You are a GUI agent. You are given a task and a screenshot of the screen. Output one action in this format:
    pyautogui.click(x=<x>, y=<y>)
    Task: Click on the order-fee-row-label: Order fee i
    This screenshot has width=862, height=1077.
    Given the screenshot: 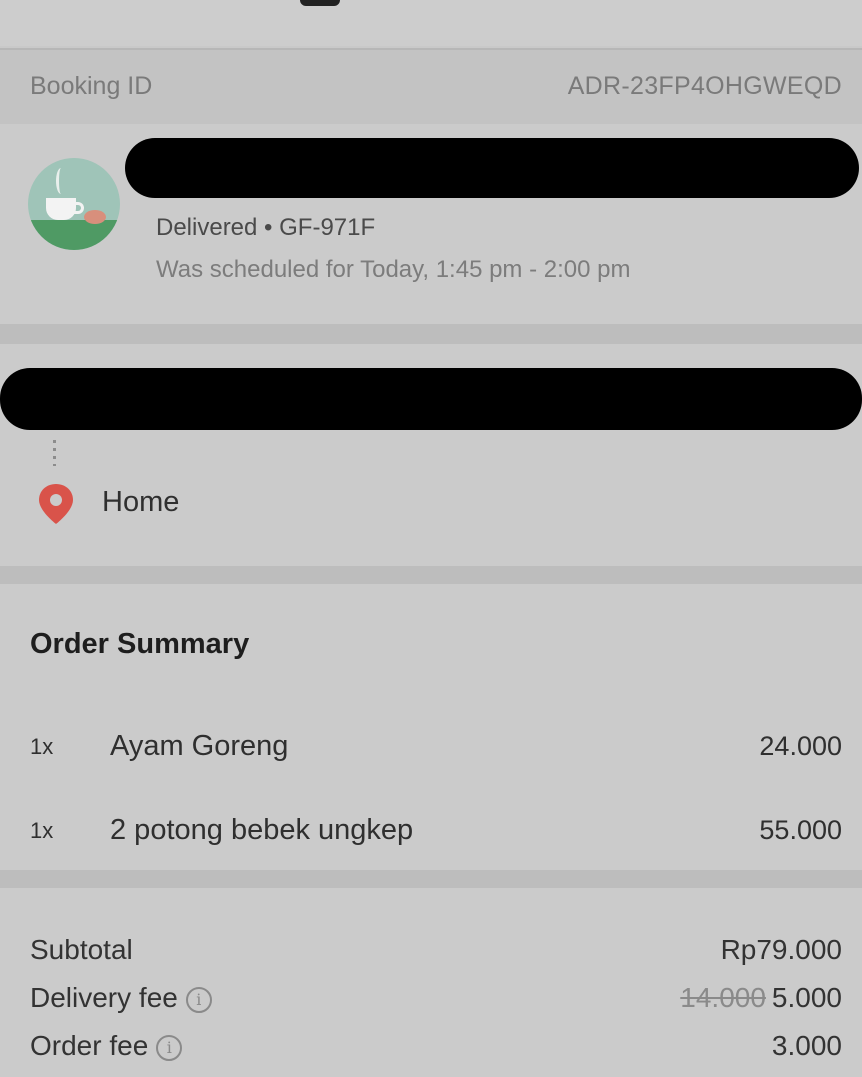 What is the action you would take?
    pyautogui.click(x=106, y=1046)
    